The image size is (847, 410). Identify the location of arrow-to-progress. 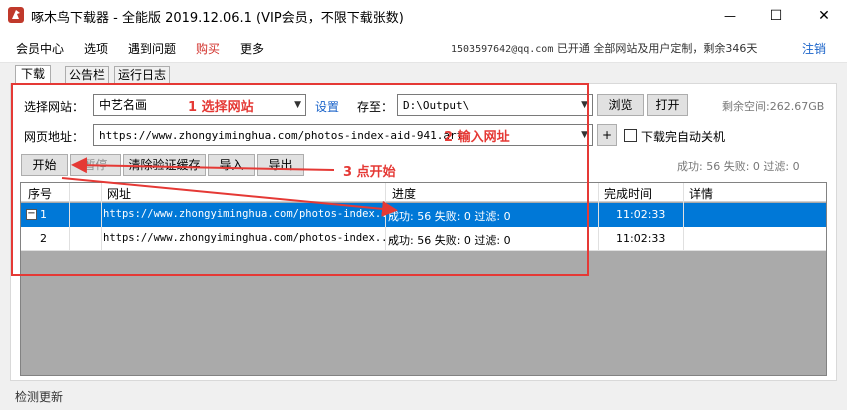
(229, 197).